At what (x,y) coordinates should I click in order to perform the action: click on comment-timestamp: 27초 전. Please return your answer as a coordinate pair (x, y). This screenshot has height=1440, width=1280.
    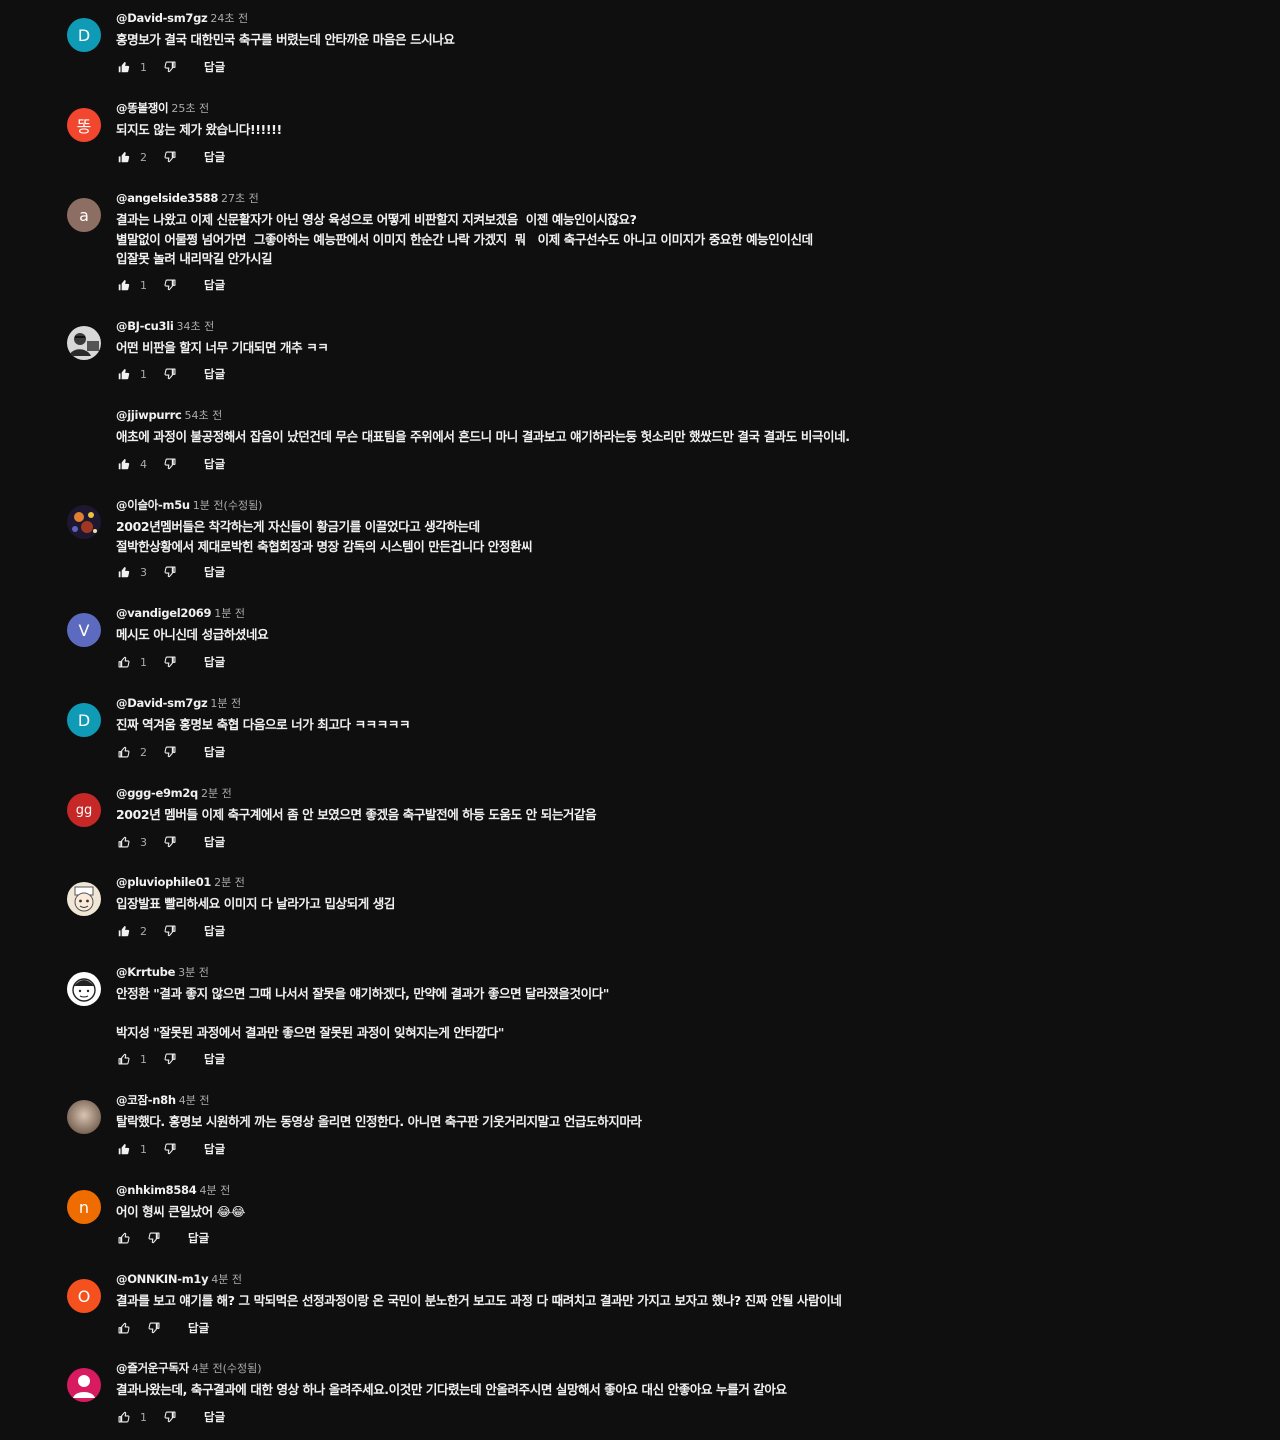
    Looking at the image, I should click on (240, 198).